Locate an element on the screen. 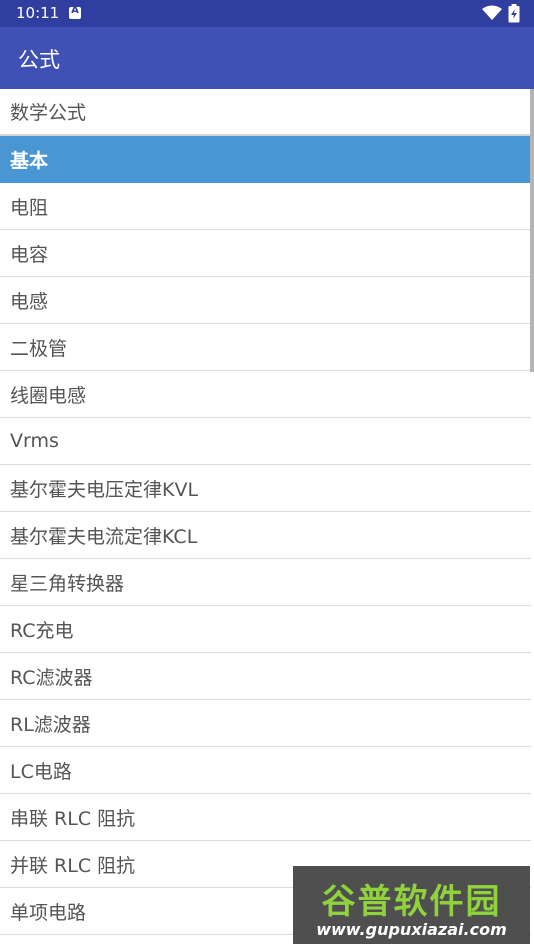 The width and height of the screenshot is (534, 950). notification-icon: A is located at coordinates (75, 12).